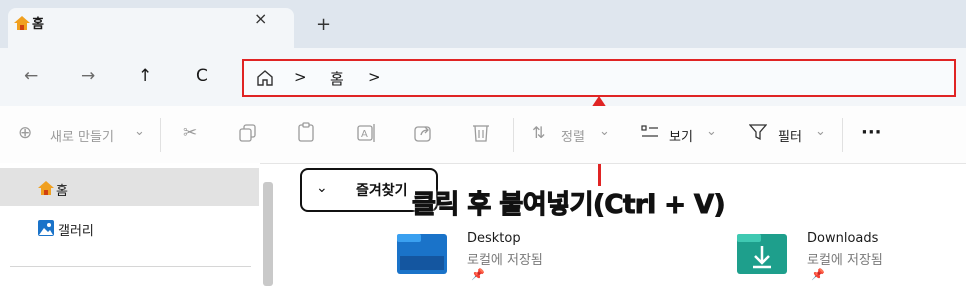  I want to click on tab-close-button: ×, so click(260, 18).